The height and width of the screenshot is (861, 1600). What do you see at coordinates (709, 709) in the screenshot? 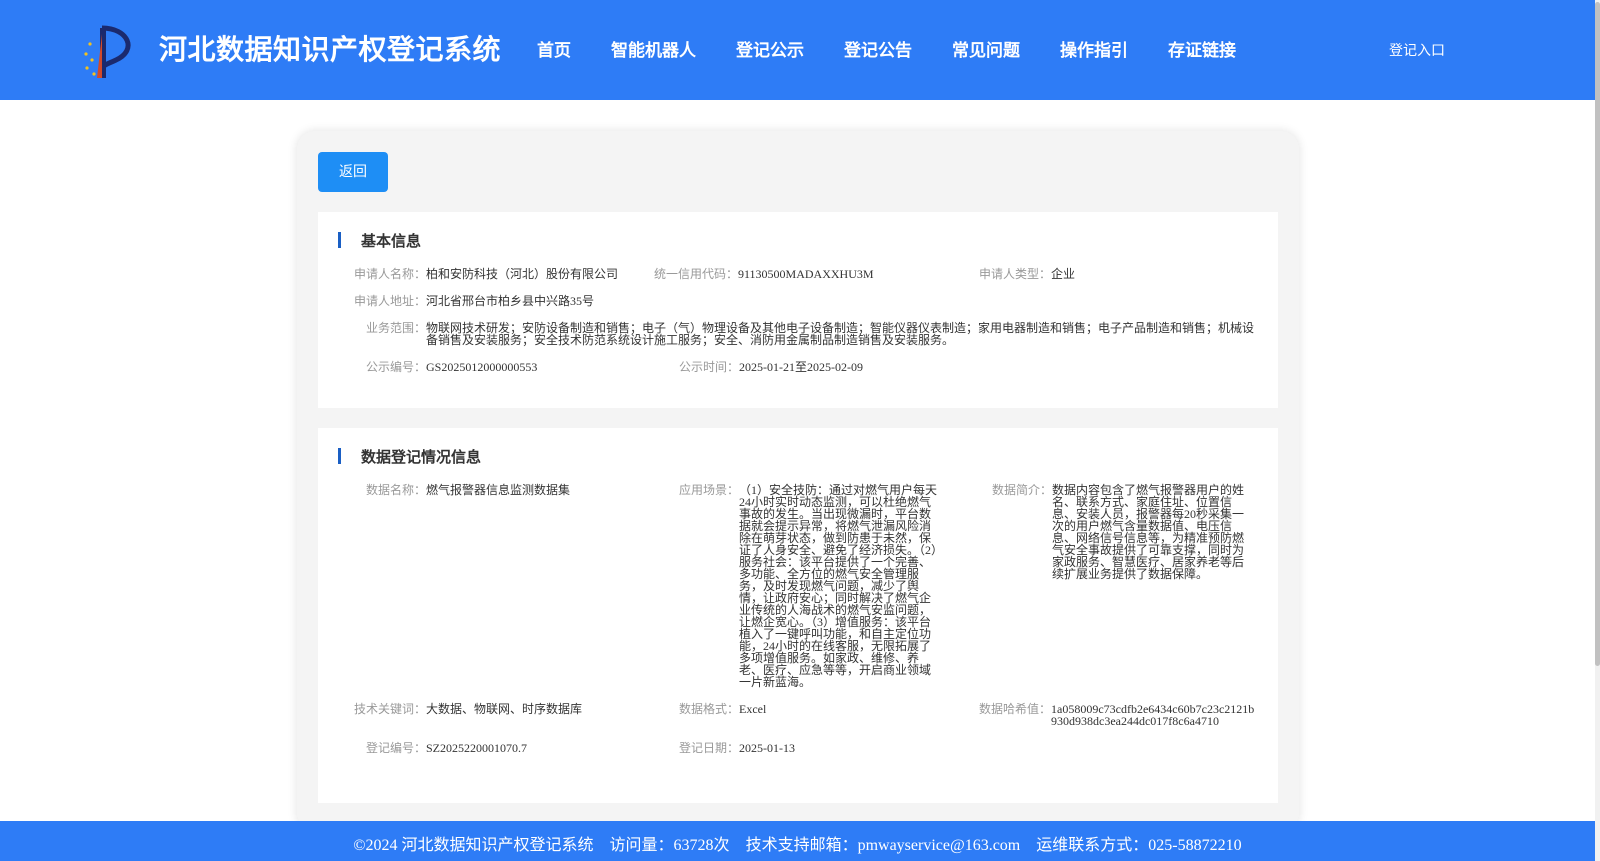
I see `field-label: 数据格式：` at bounding box center [709, 709].